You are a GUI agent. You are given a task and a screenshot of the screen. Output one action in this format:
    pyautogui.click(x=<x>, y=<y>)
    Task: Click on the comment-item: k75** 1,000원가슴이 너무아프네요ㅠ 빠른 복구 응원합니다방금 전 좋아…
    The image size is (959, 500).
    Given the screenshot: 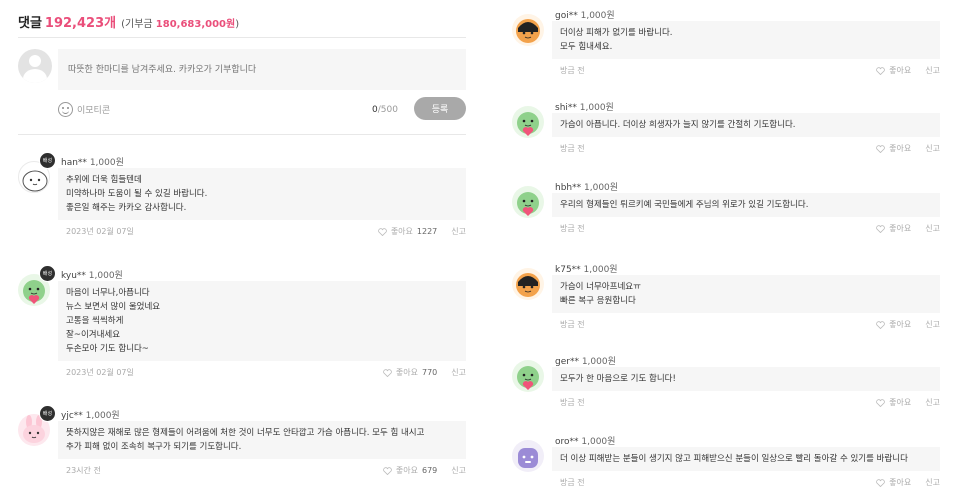 What is the action you would take?
    pyautogui.click(x=726, y=301)
    